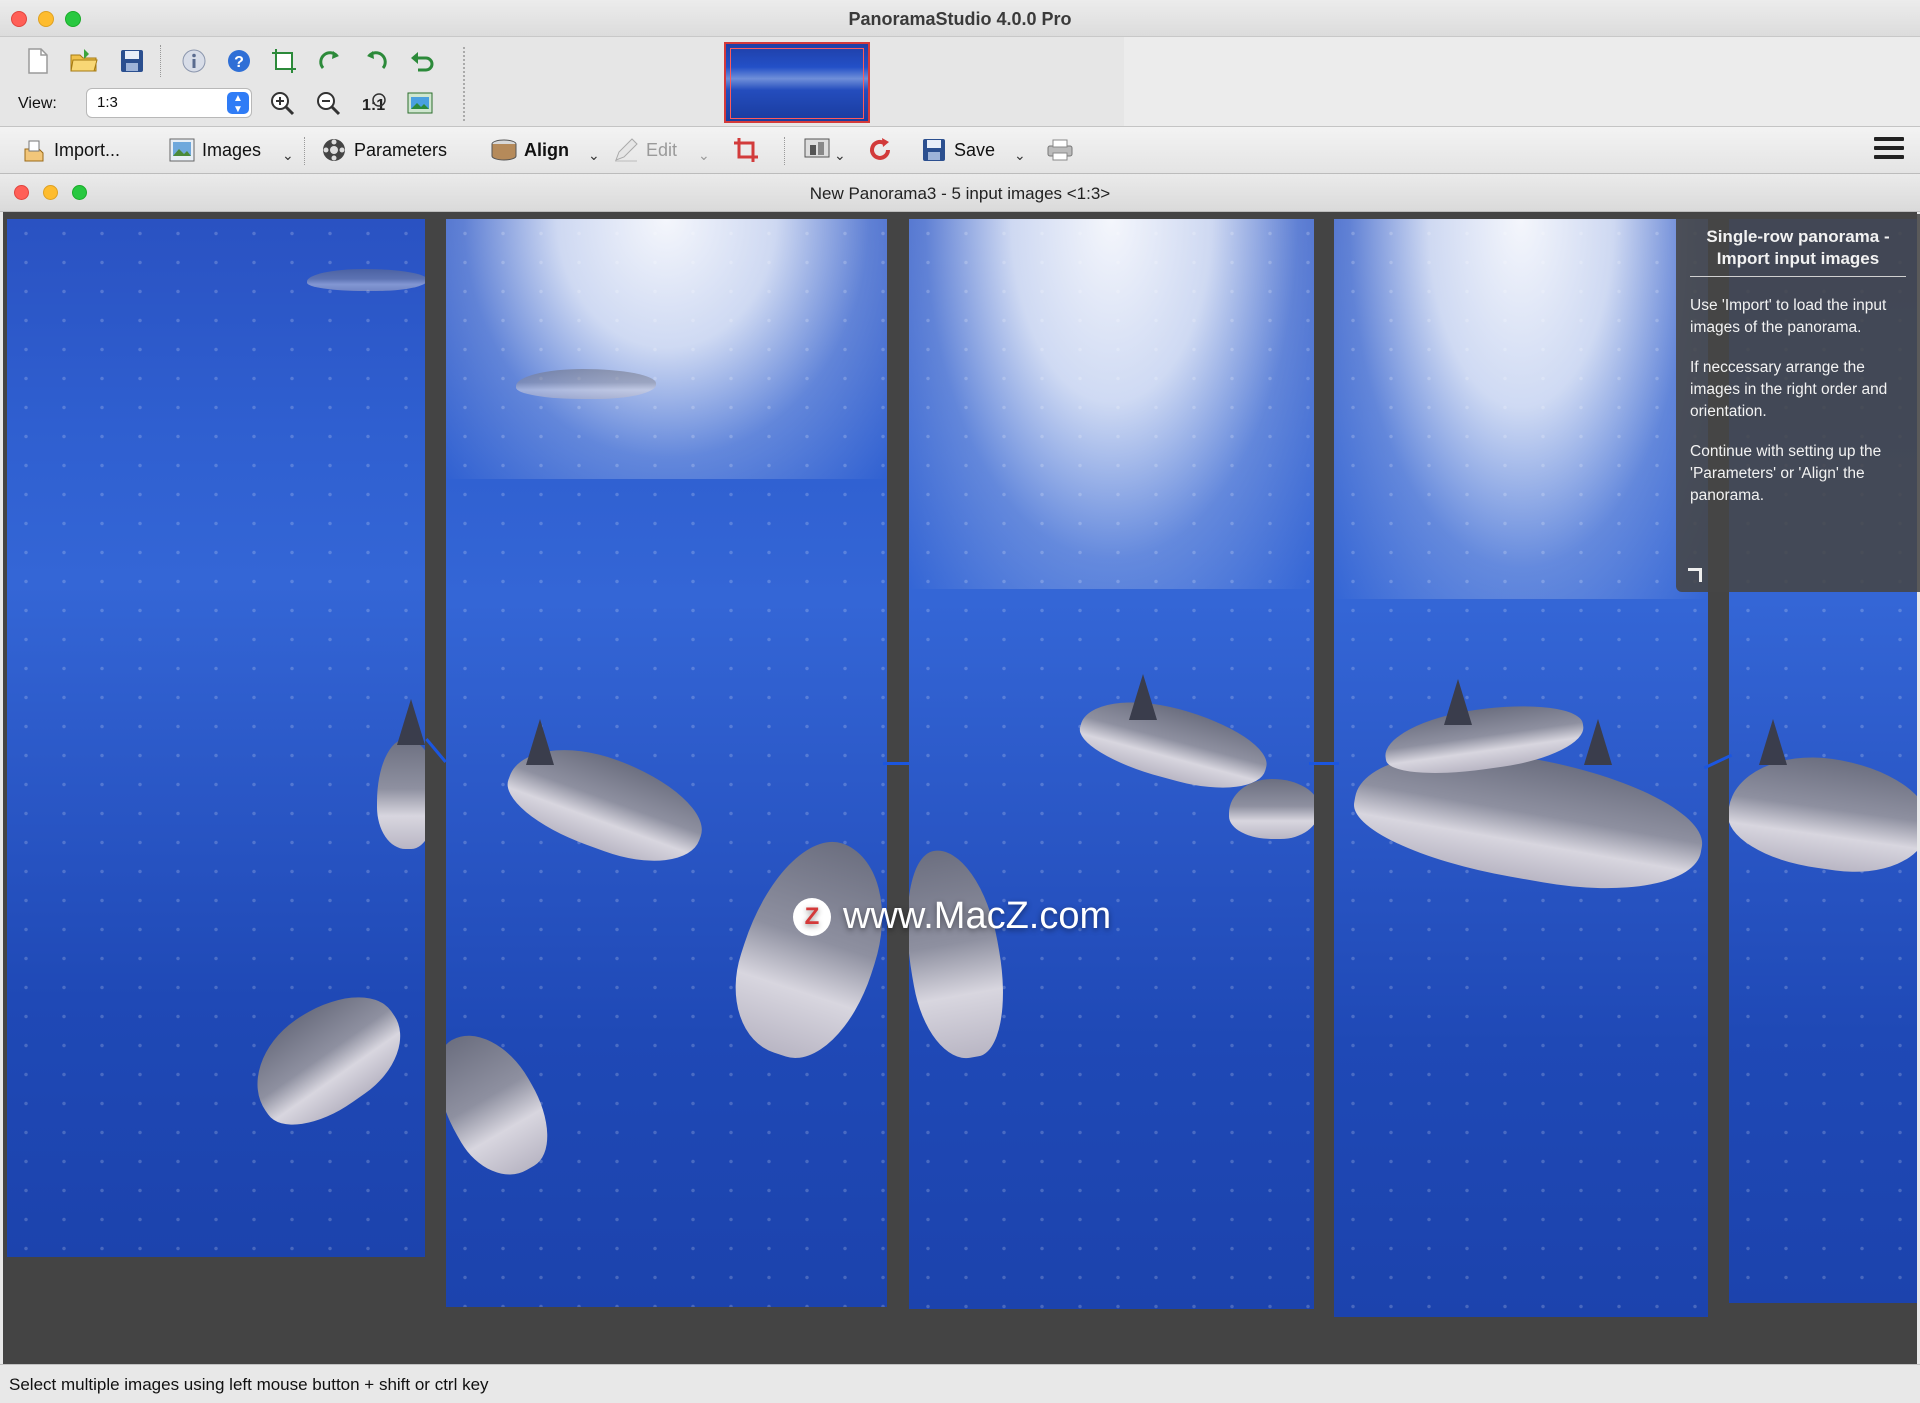  Describe the element at coordinates (746, 150) in the screenshot. I see `crop-icon` at that location.